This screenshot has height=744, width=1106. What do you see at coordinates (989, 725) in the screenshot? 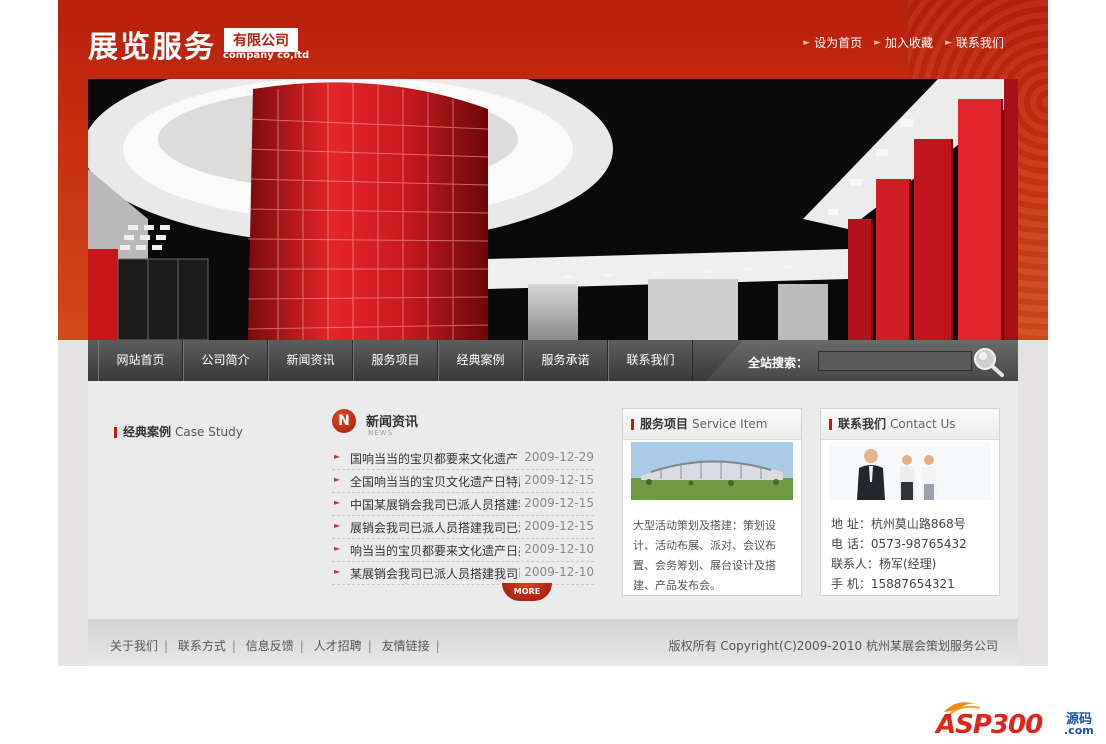
I see `watermark-brand: ASP300` at bounding box center [989, 725].